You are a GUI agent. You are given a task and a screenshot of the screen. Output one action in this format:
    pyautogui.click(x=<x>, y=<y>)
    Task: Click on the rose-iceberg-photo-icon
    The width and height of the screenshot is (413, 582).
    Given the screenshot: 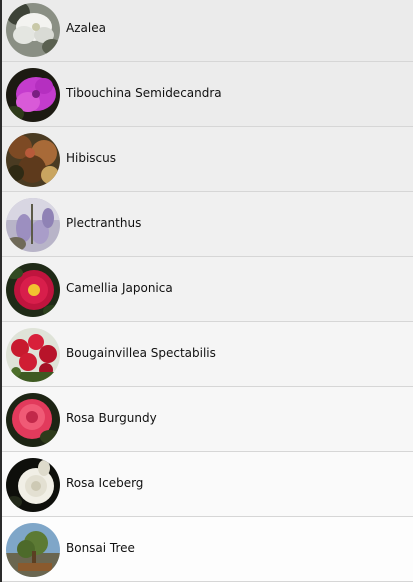 What is the action you would take?
    pyautogui.click(x=33, y=485)
    